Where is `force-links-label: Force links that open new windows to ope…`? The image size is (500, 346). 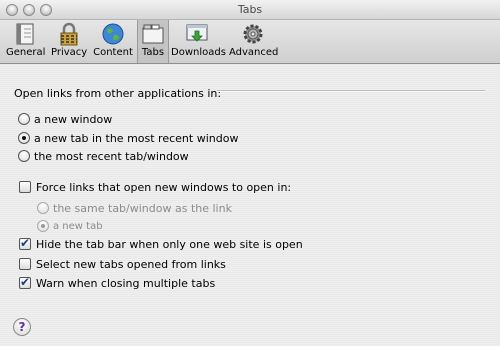
force-links-label: Force links that open new windows to ope… is located at coordinates (164, 187).